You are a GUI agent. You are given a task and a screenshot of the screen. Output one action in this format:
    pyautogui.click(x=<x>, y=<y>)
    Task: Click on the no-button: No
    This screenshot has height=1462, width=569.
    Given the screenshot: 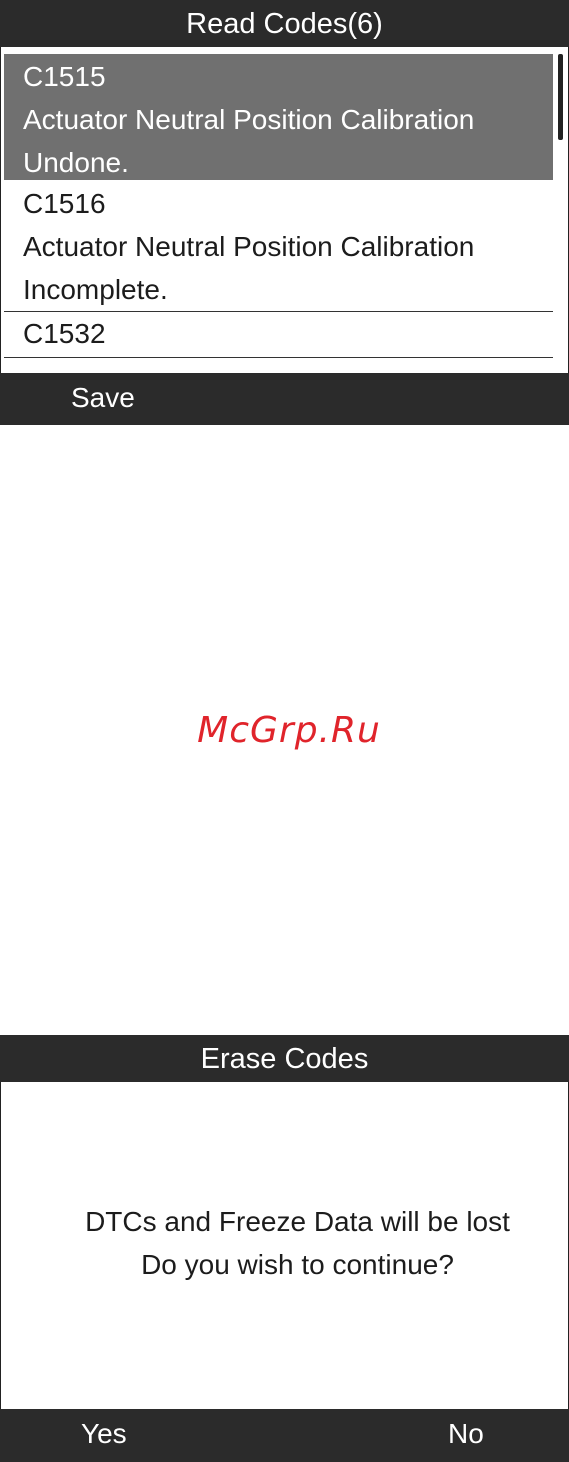 What is the action you would take?
    pyautogui.click(x=466, y=1434)
    